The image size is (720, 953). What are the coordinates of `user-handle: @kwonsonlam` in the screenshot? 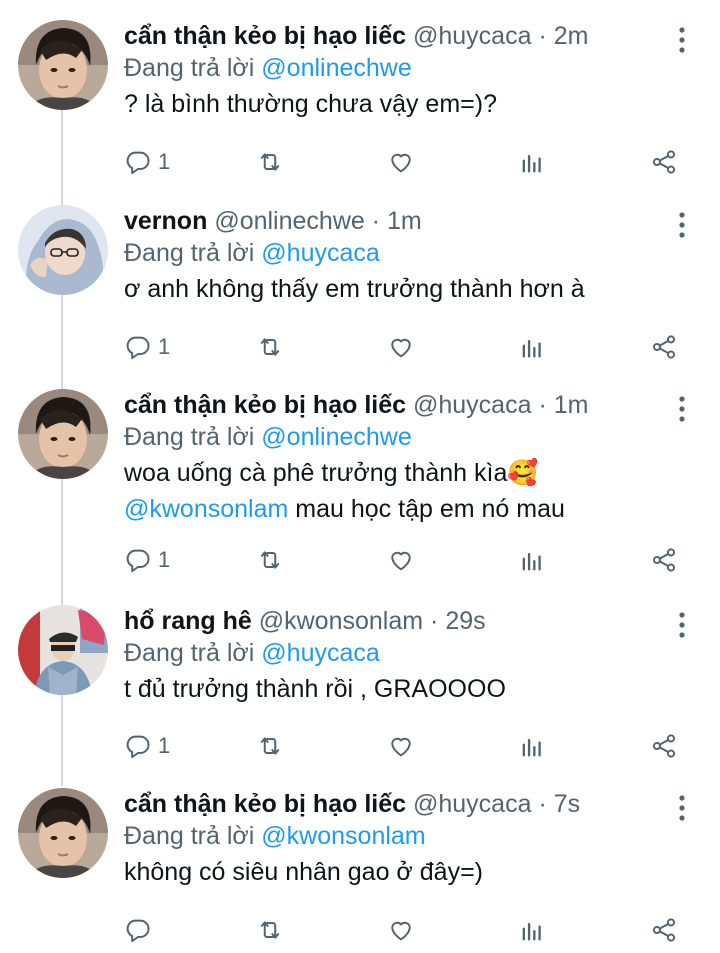 It's located at (341, 621).